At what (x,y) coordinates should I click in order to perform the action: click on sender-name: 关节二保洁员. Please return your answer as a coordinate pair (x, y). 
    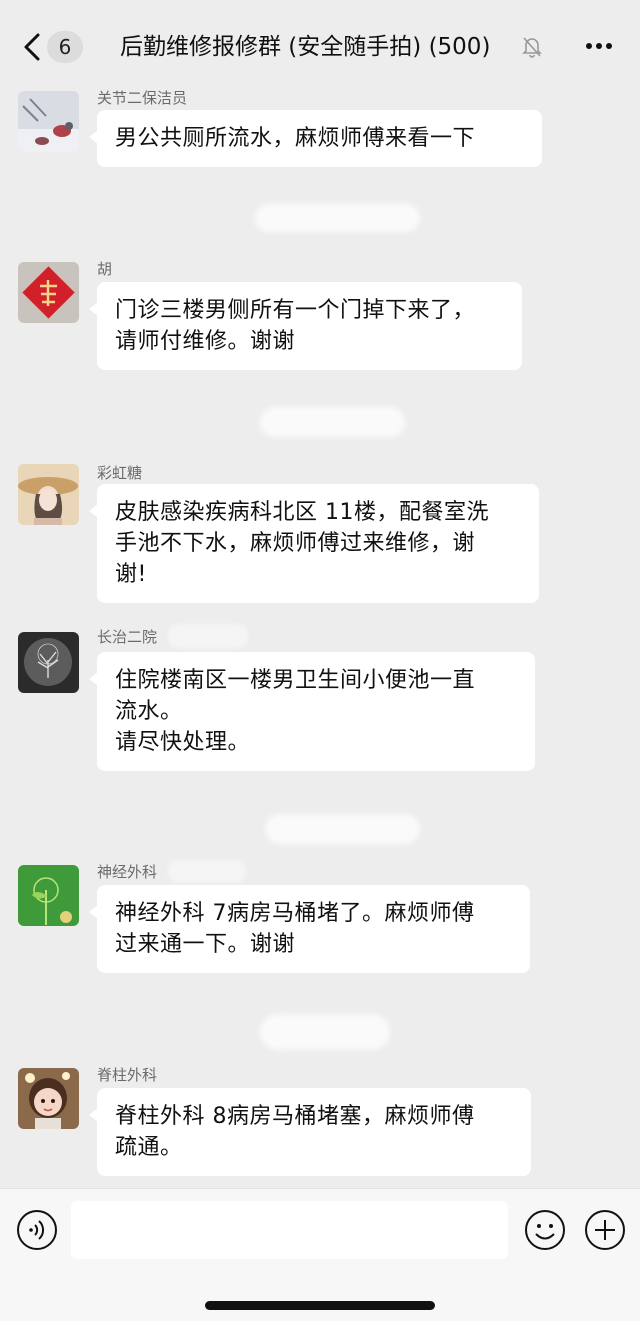
    Looking at the image, I should click on (142, 98).